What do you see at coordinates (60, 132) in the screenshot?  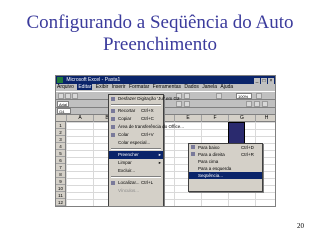 I see `row-header: 2` at bounding box center [60, 132].